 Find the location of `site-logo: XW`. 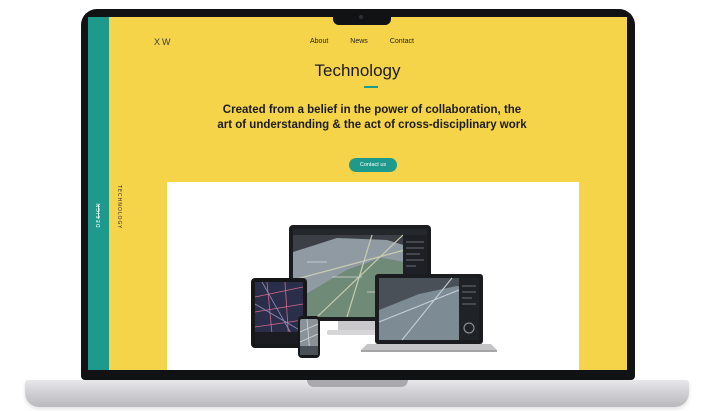

site-logo: XW is located at coordinates (163, 42).